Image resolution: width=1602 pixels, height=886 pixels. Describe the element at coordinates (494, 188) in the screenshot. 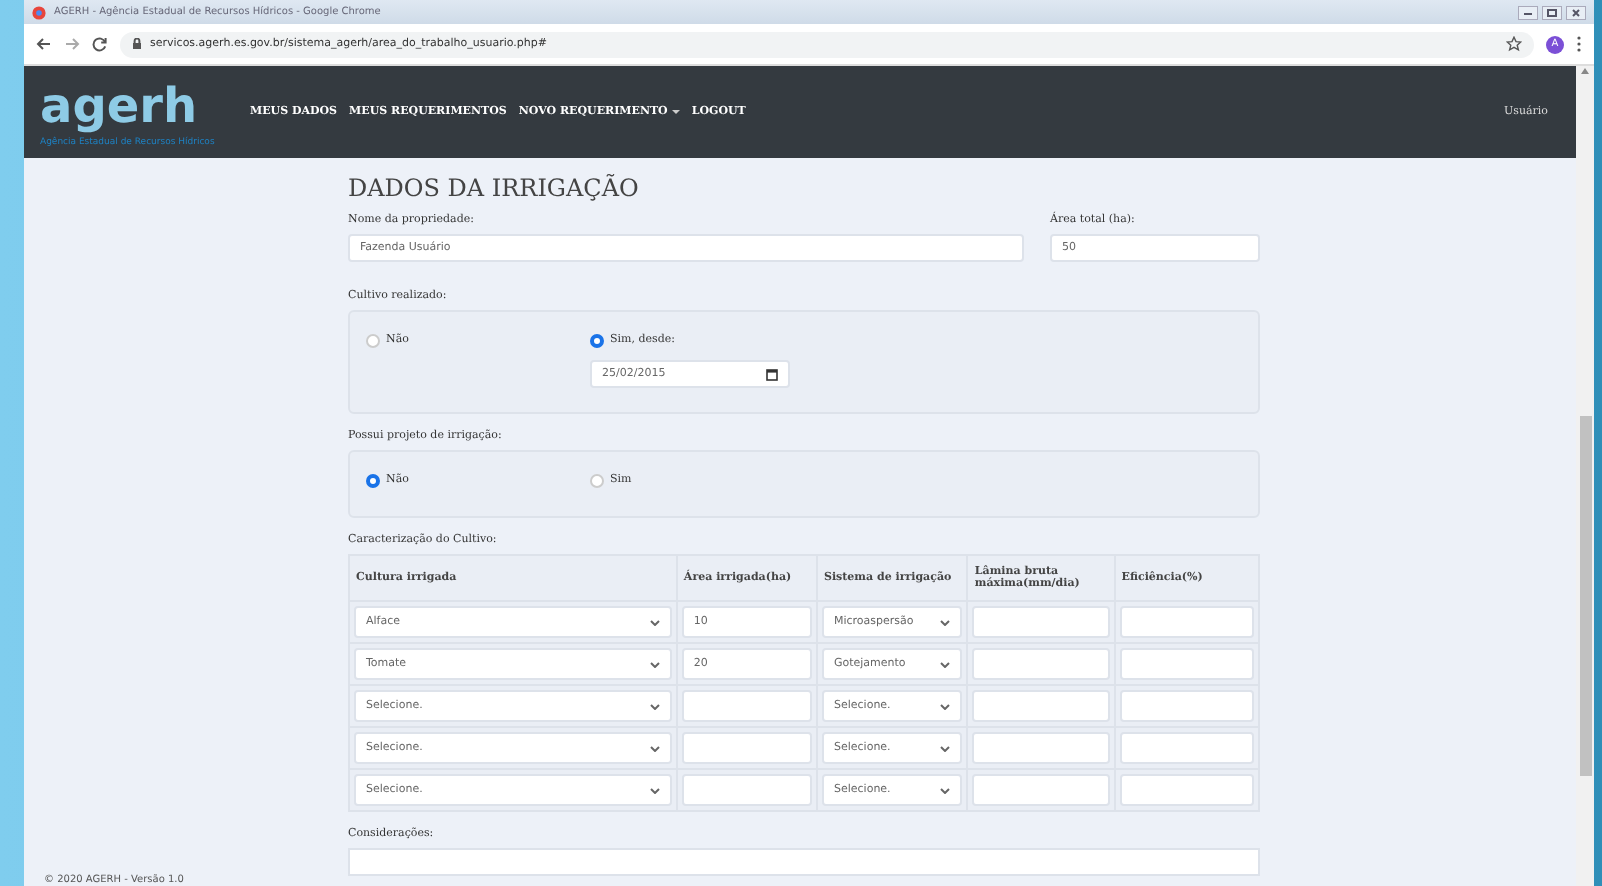

I see `section-title: DADOS DA IRRIGAÇÃO` at that location.